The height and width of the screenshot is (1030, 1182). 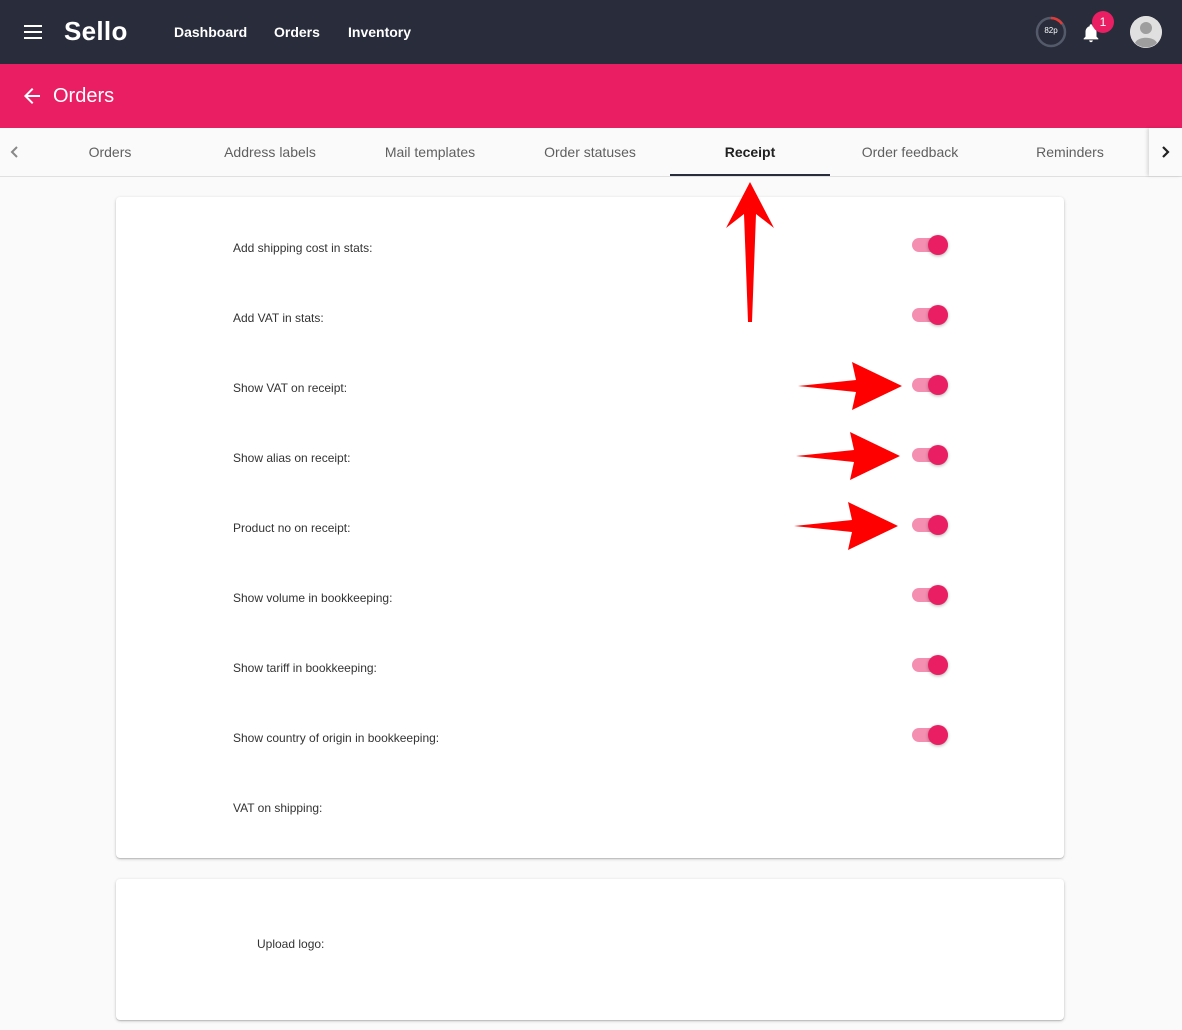 What do you see at coordinates (1103, 22) in the screenshot?
I see `notification-count-badge: 1` at bounding box center [1103, 22].